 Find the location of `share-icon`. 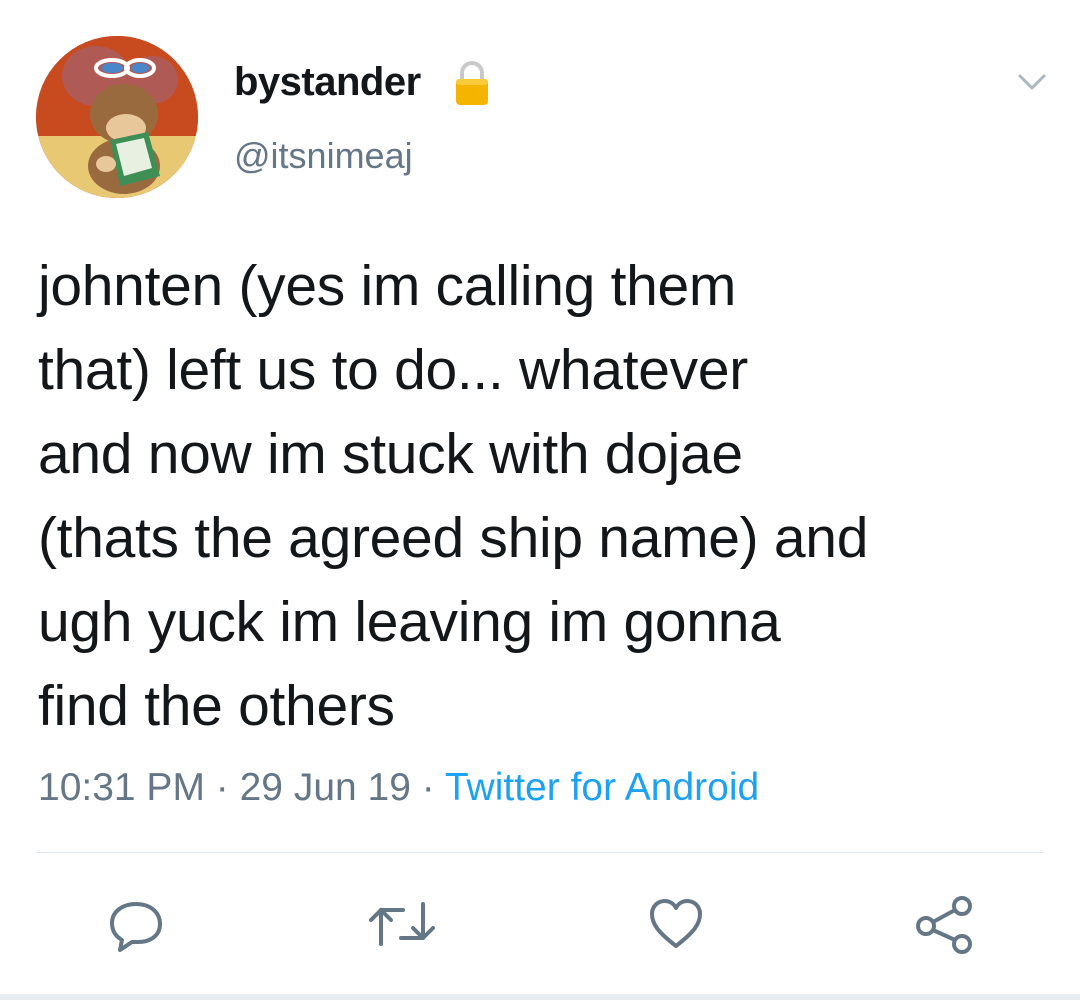

share-icon is located at coordinates (944, 925).